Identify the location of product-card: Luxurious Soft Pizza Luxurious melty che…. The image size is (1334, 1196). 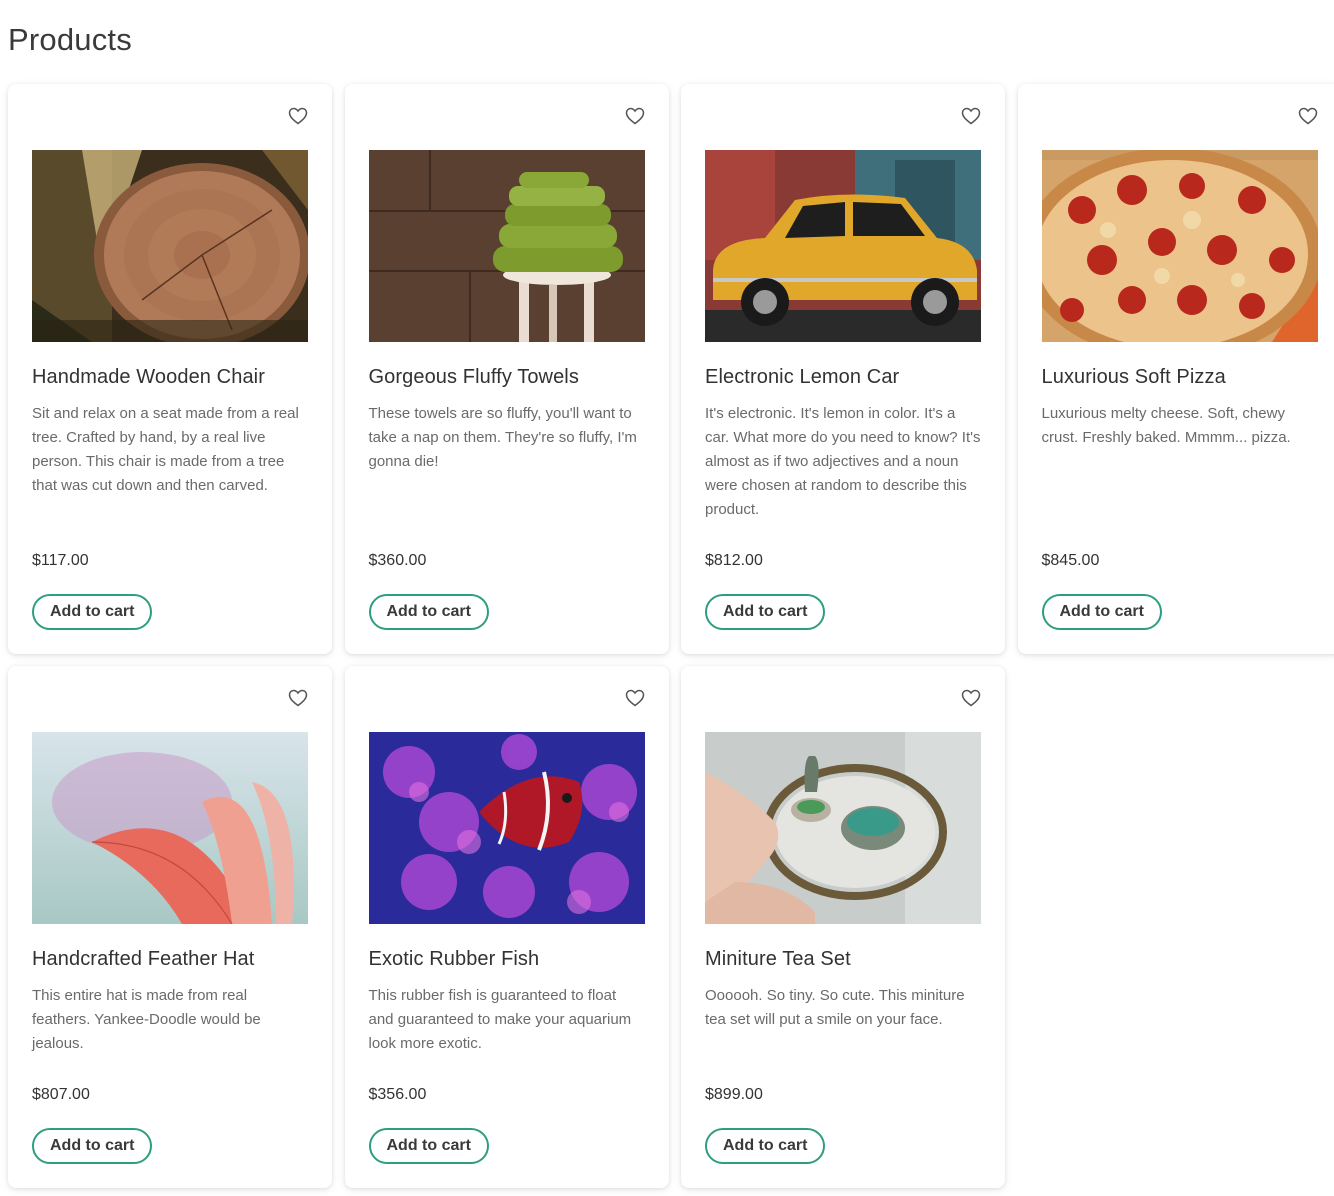
(1175, 369).